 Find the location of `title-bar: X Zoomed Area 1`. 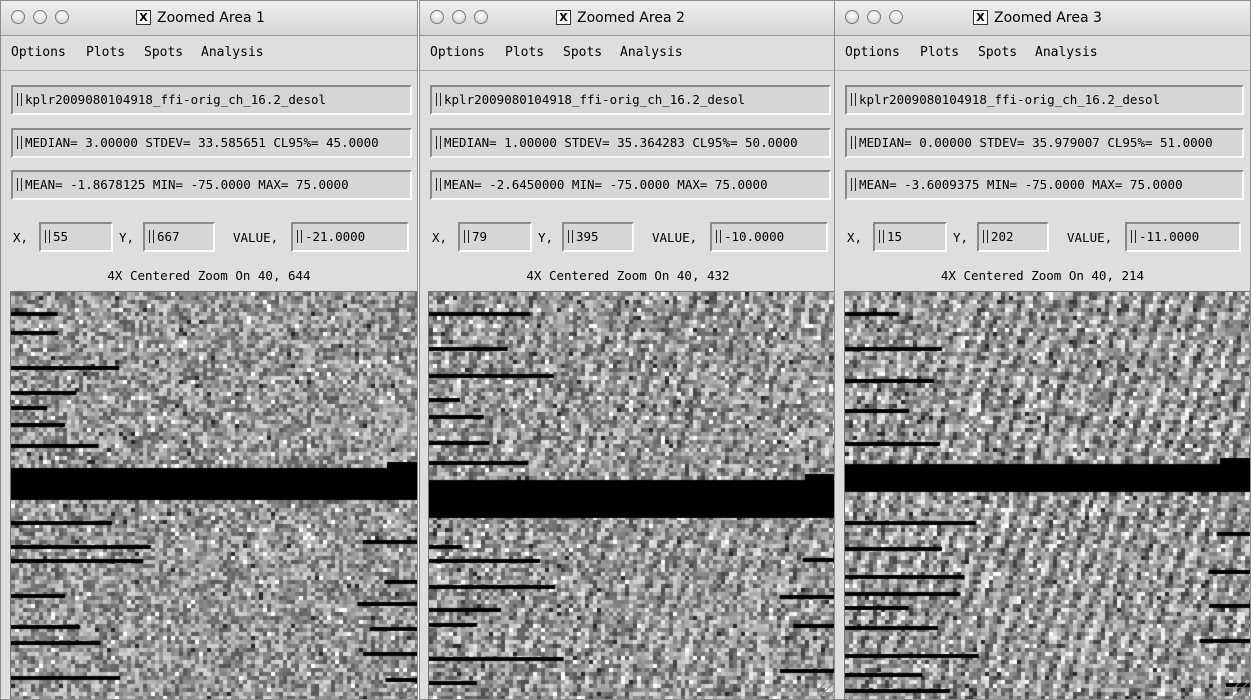

title-bar: X Zoomed Area 1 is located at coordinates (209, 18).